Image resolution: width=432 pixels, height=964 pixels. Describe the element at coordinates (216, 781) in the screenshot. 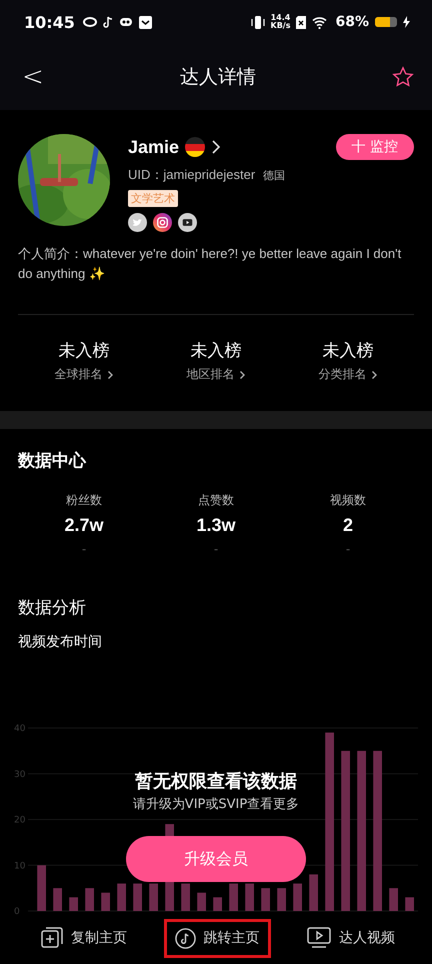

I see `lock-title: 暂无权限查看该数据` at that location.